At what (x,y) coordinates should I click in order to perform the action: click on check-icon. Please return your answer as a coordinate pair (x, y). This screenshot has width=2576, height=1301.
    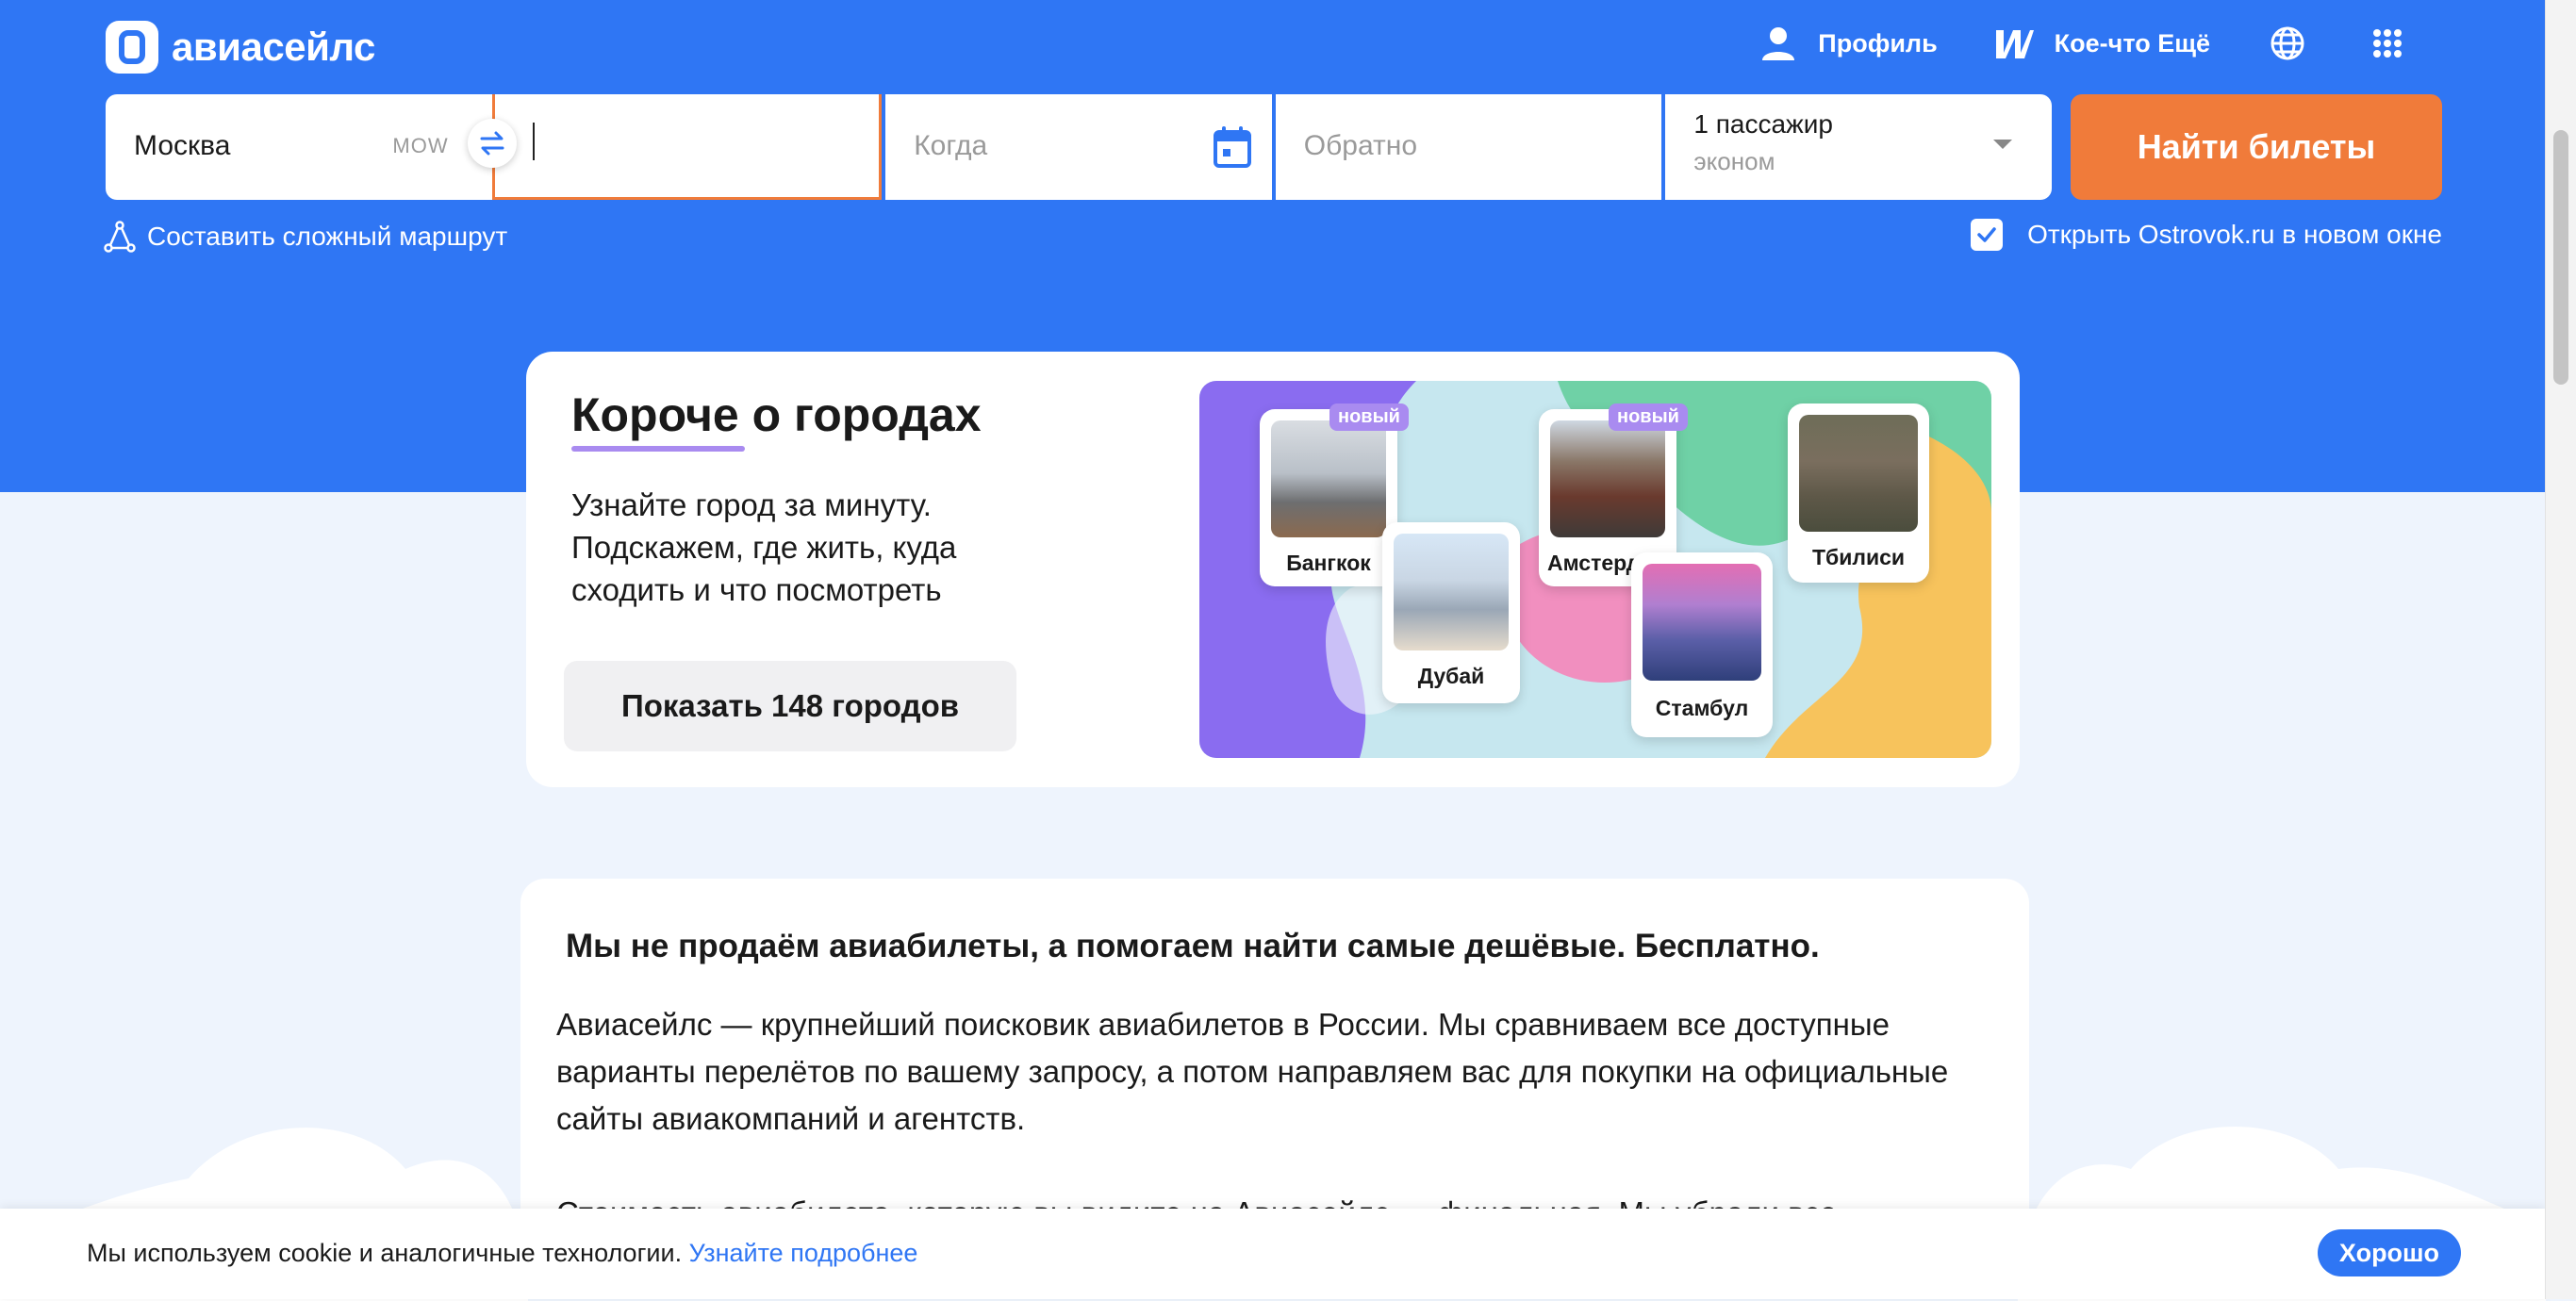
    Looking at the image, I should click on (1986, 235).